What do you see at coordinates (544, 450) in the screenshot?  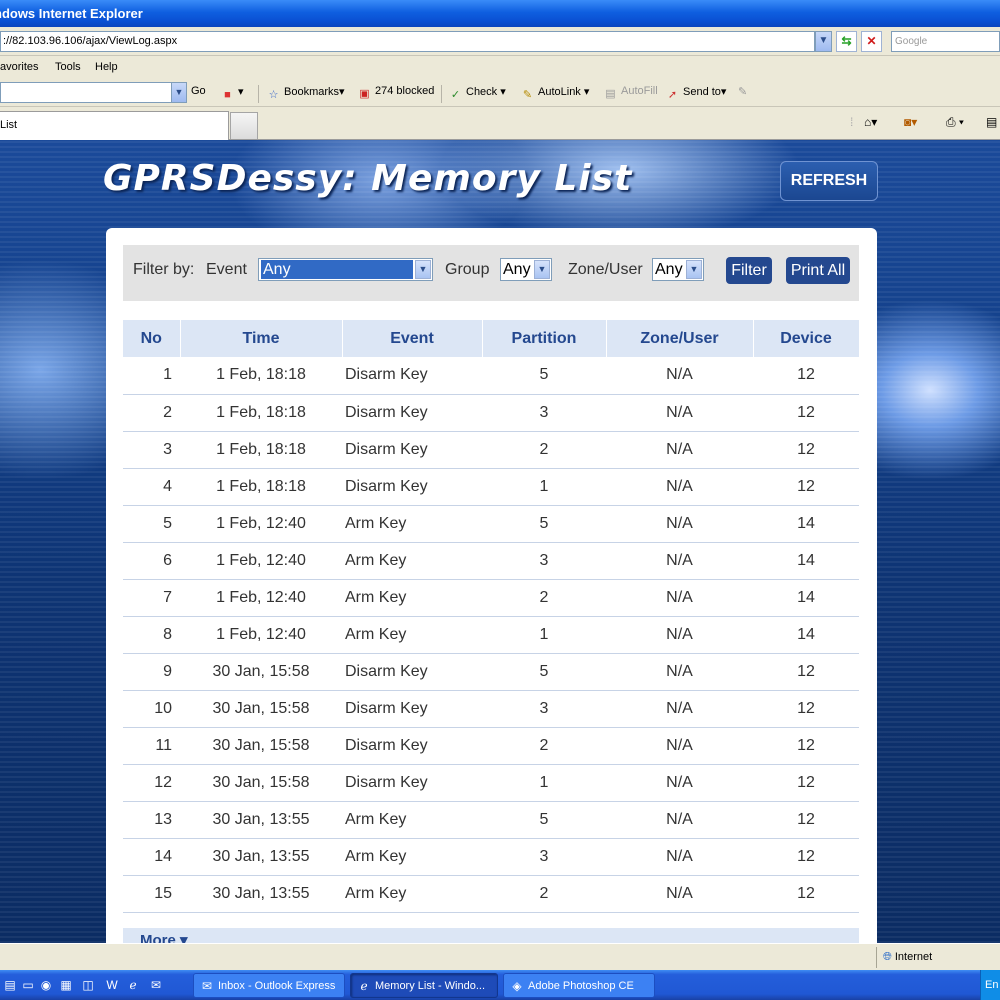 I see `cell-partition: 2` at bounding box center [544, 450].